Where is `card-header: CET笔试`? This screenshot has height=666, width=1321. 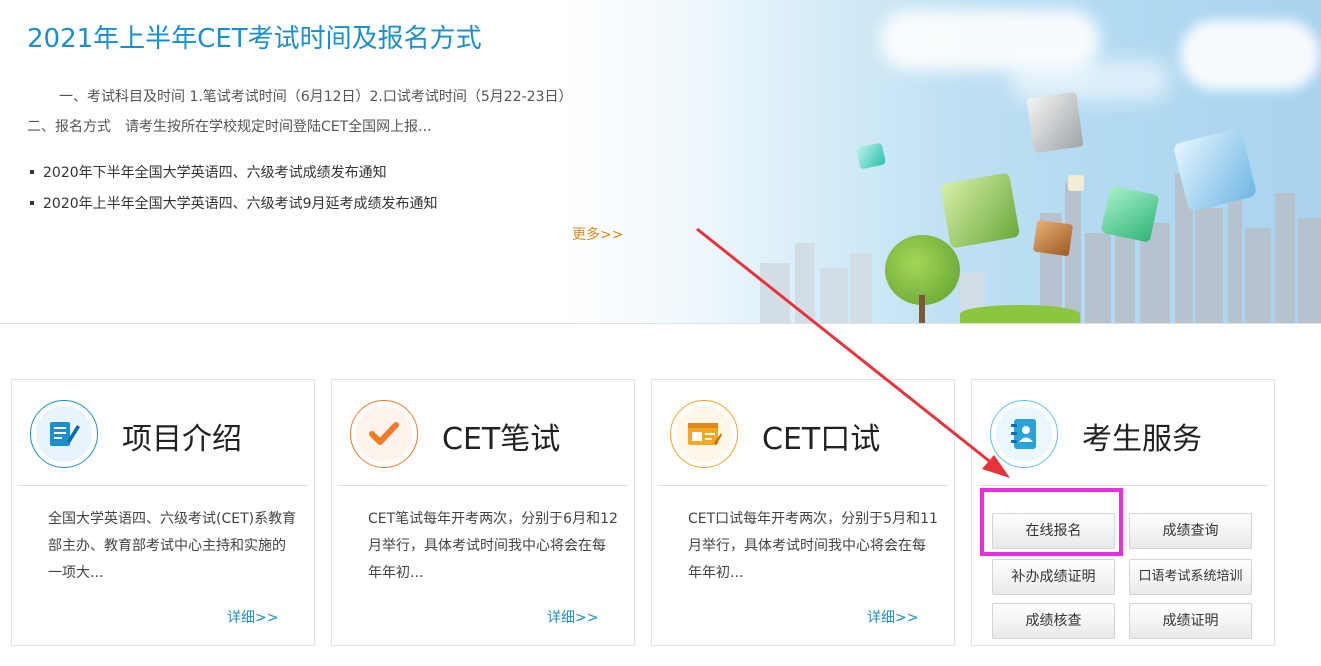 card-header: CET笔试 is located at coordinates (483, 433).